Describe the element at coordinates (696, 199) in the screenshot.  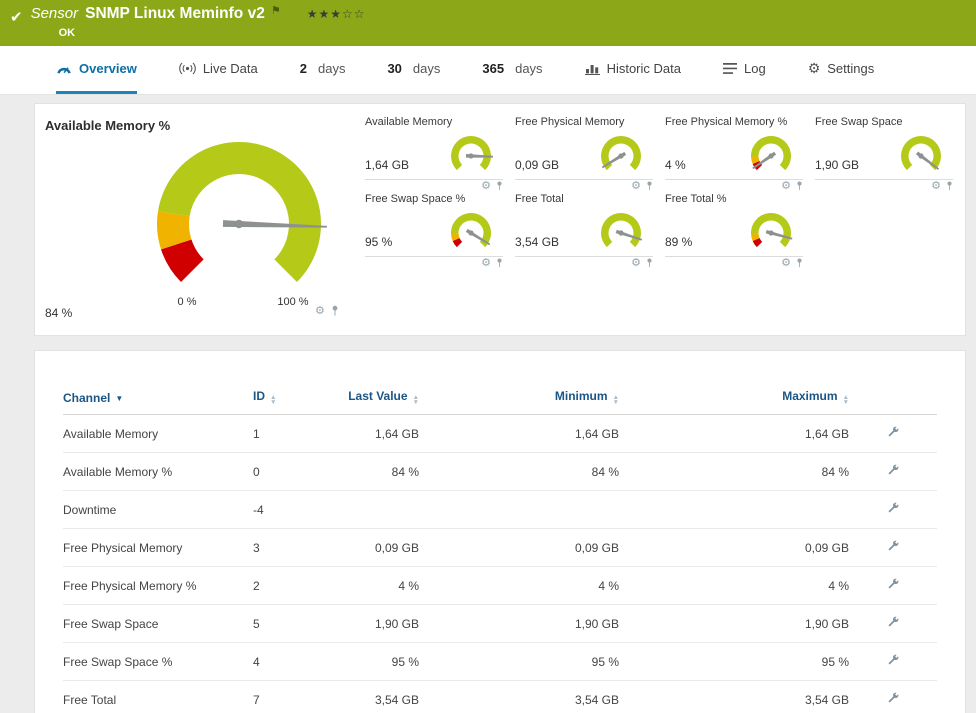
I see `mini-gauge-label: Free Total %` at that location.